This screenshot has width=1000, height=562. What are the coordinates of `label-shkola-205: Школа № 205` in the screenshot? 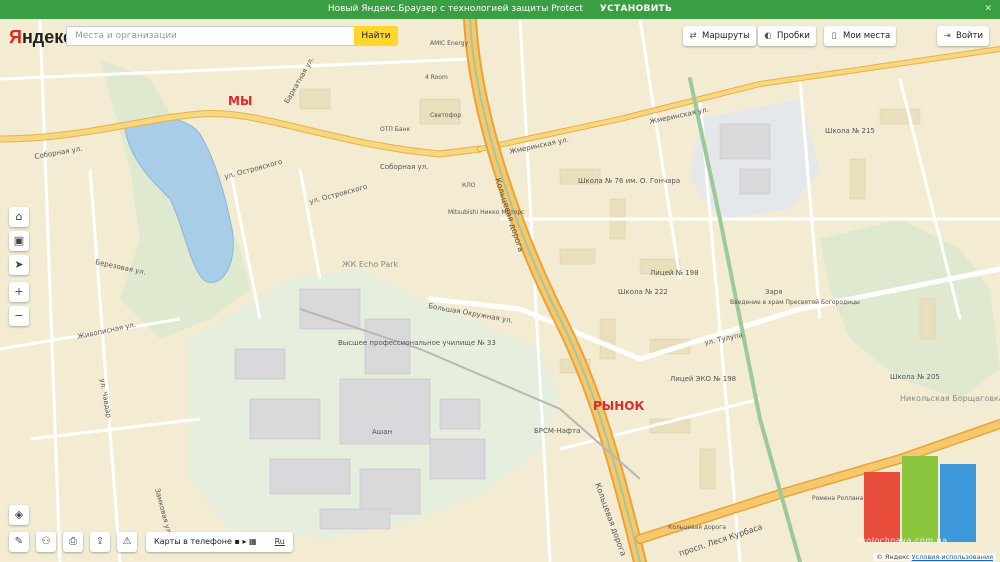 It's located at (915, 377).